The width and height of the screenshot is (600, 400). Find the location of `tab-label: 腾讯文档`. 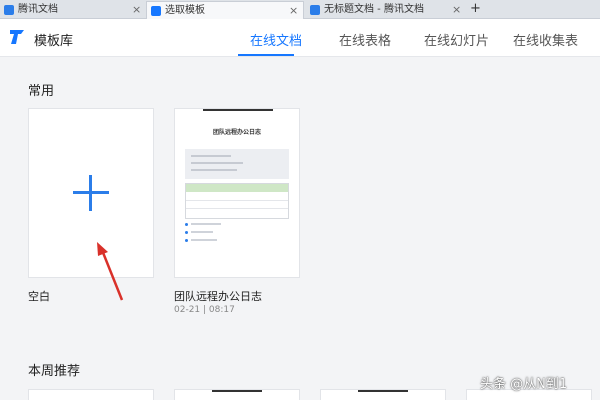

tab-label: 腾讯文档 is located at coordinates (38, 9).